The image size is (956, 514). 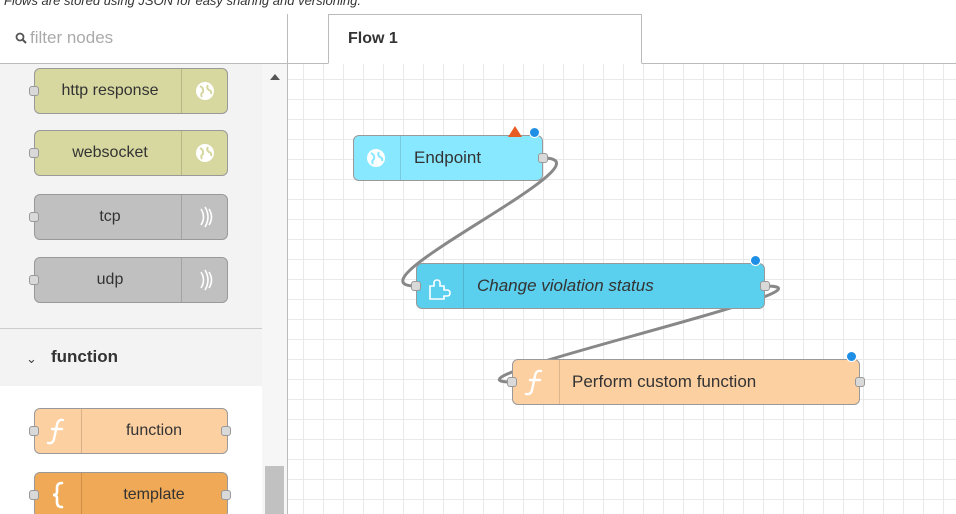 I want to click on palette-node-http-response: http response, so click(x=128, y=91).